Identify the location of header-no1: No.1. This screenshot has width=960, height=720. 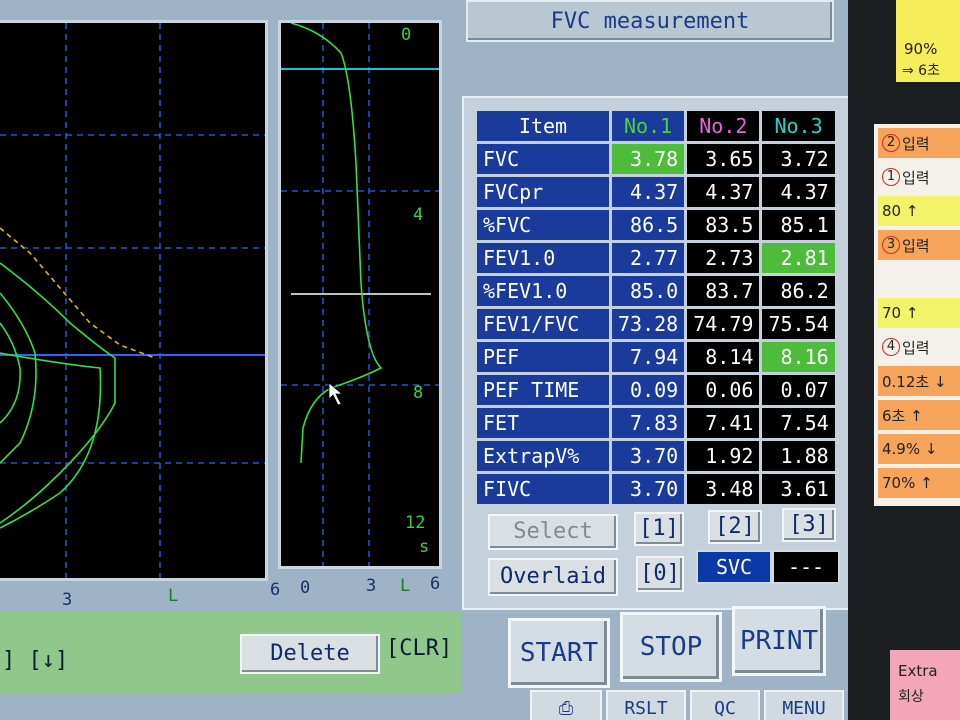
(648, 126).